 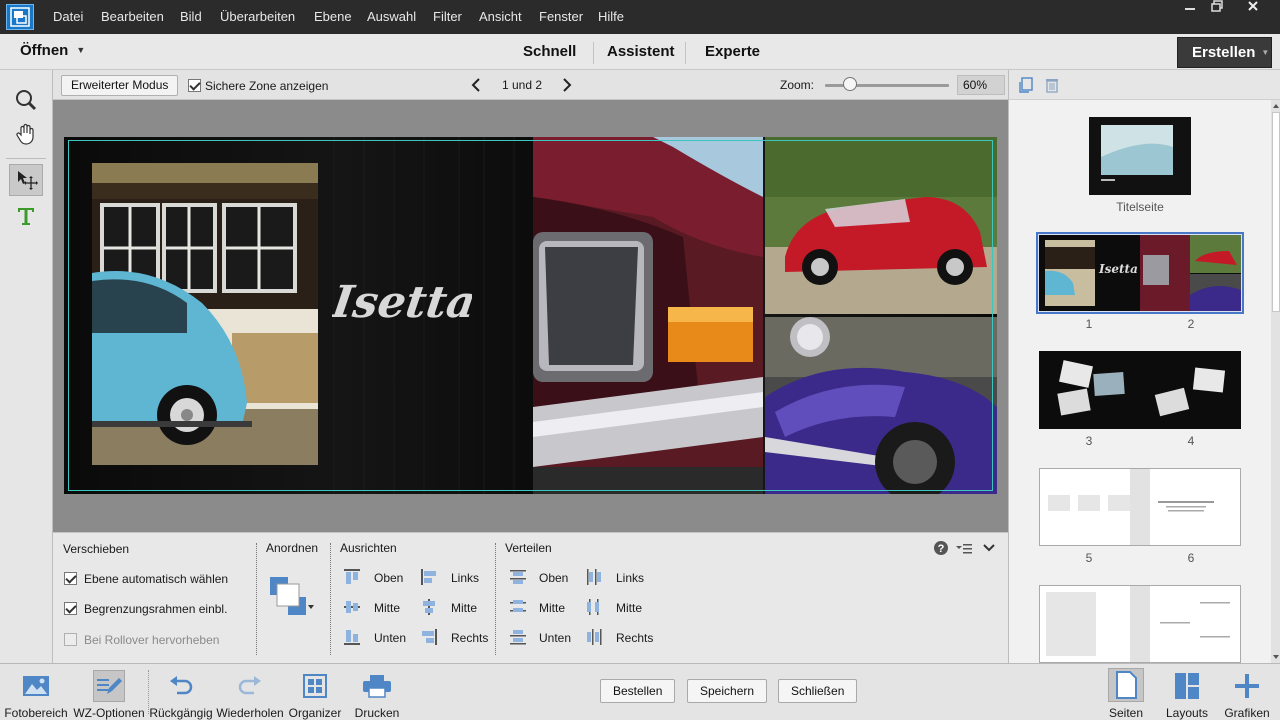 I want to click on page-thumb-1-2: Isetta, so click(x=1140, y=273).